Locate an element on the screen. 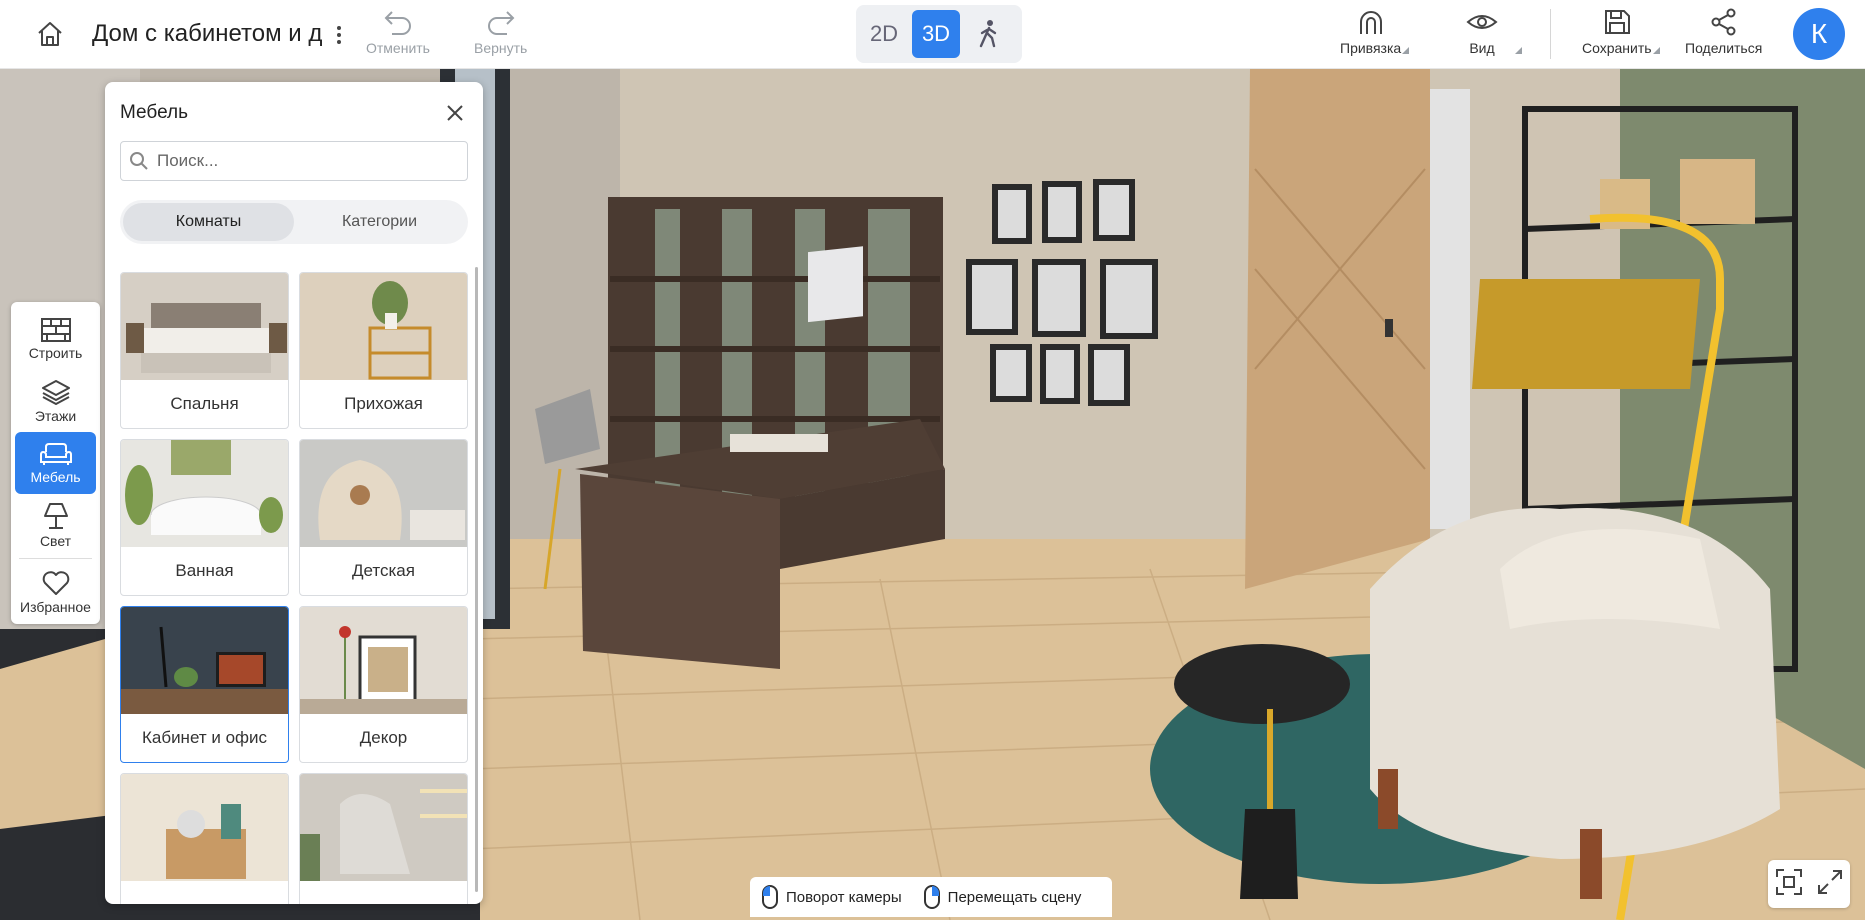 The height and width of the screenshot is (920, 1865). focus-view-button is located at coordinates (1789, 884).